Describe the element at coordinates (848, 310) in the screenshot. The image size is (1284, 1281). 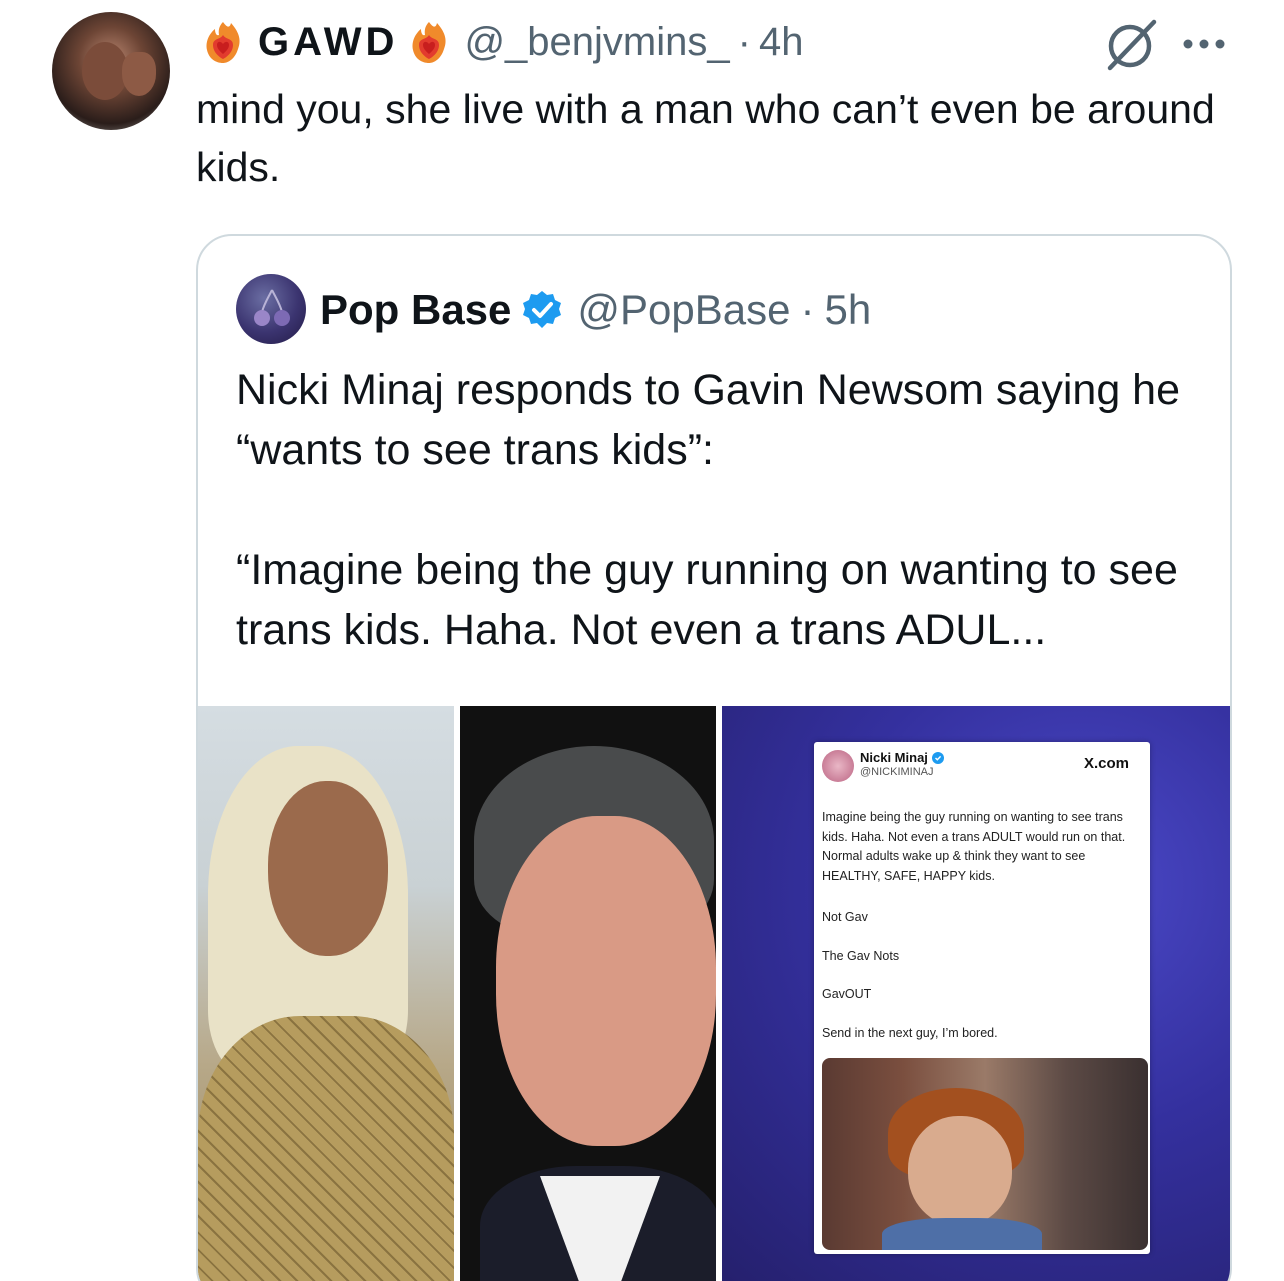
I see `quoted-timestamp: 5h` at that location.